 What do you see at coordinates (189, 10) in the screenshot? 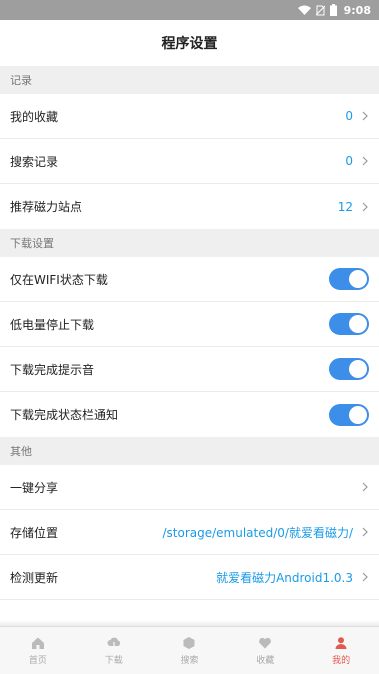
I see `status-bar: 9:08` at bounding box center [189, 10].